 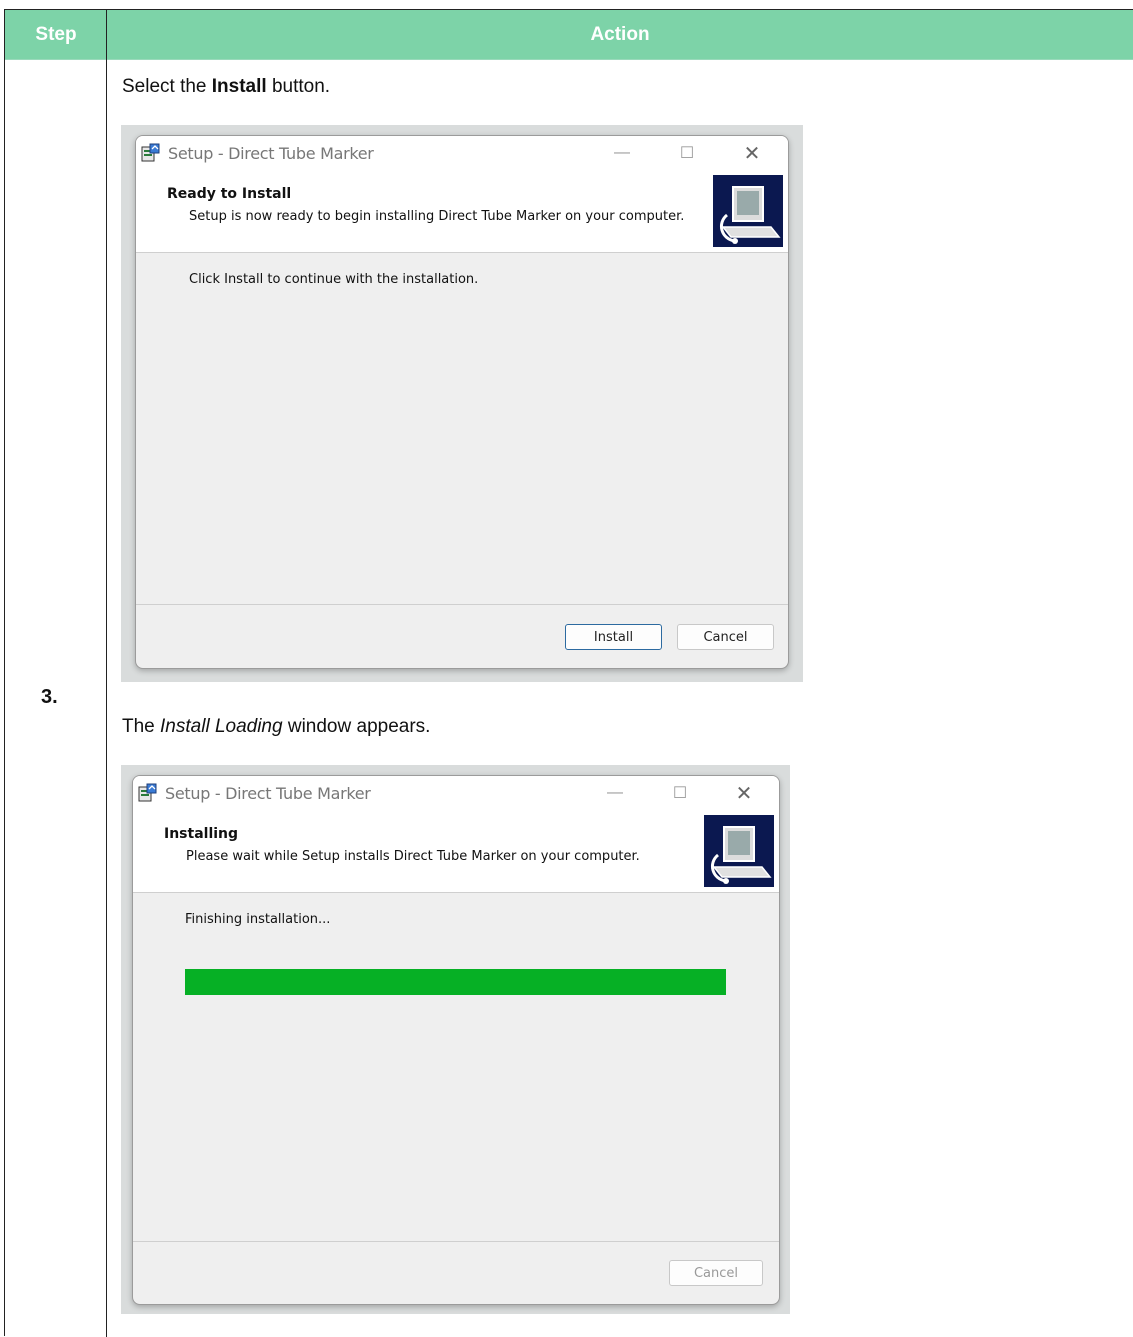 What do you see at coordinates (569, 59) in the screenshot?
I see `header-divider` at bounding box center [569, 59].